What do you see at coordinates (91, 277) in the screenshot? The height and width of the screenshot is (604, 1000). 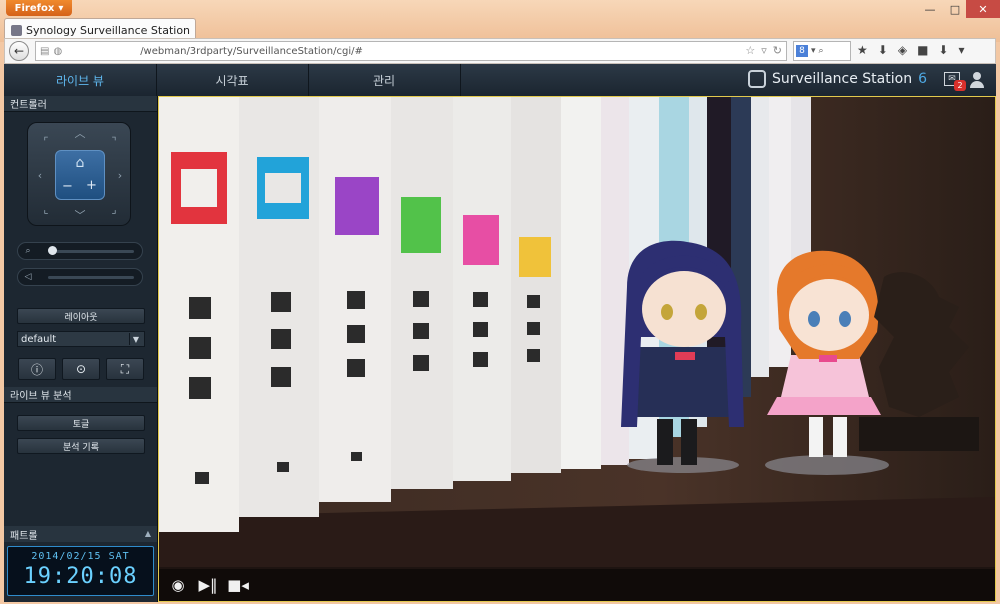 I see `volume-slider-track` at bounding box center [91, 277].